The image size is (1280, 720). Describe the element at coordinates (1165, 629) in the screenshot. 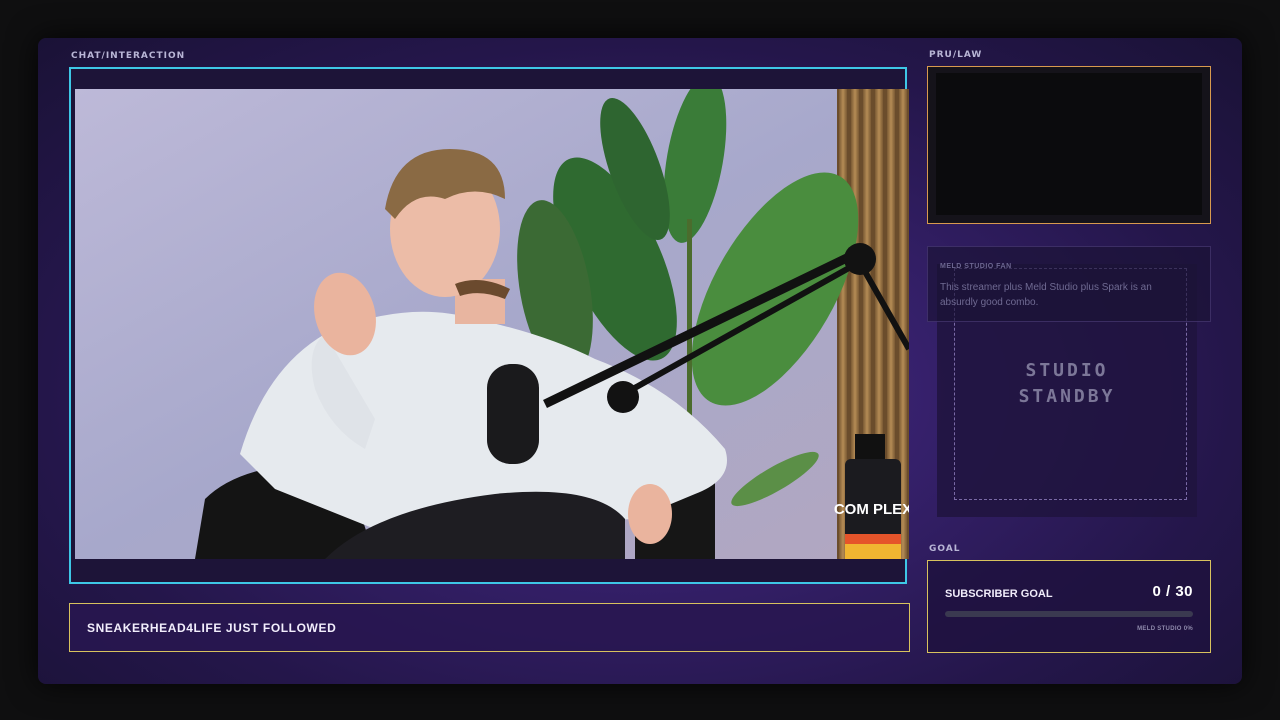

I see `goal-footer: MELD STUDIO 0%` at that location.